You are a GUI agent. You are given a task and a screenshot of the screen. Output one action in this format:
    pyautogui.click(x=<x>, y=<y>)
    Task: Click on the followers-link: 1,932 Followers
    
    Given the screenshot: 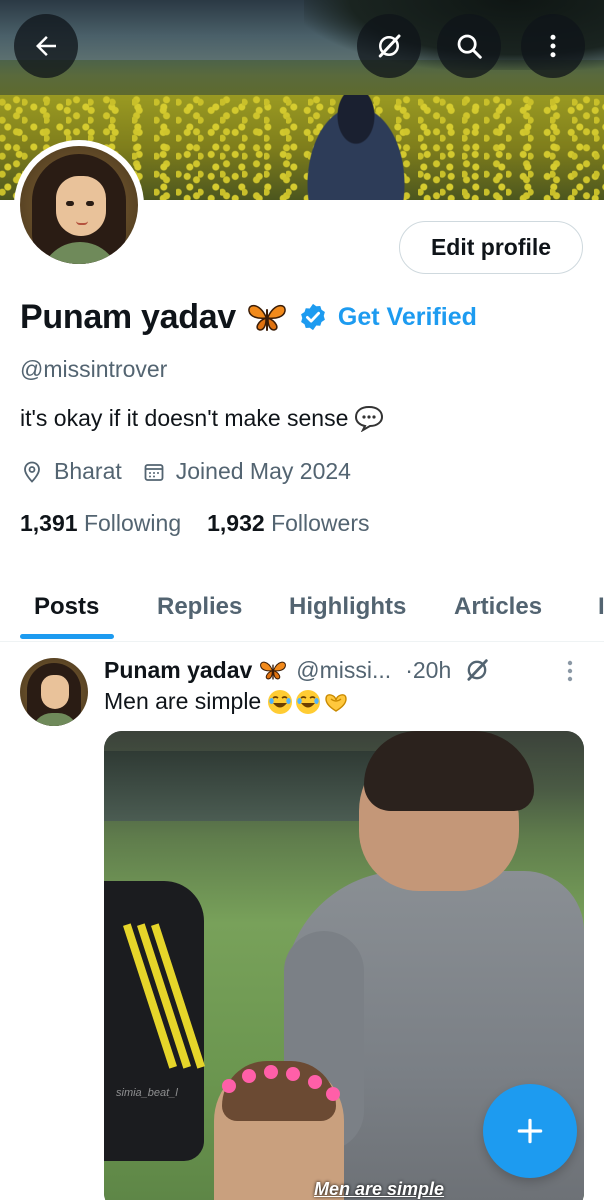 What is the action you would take?
    pyautogui.click(x=288, y=523)
    